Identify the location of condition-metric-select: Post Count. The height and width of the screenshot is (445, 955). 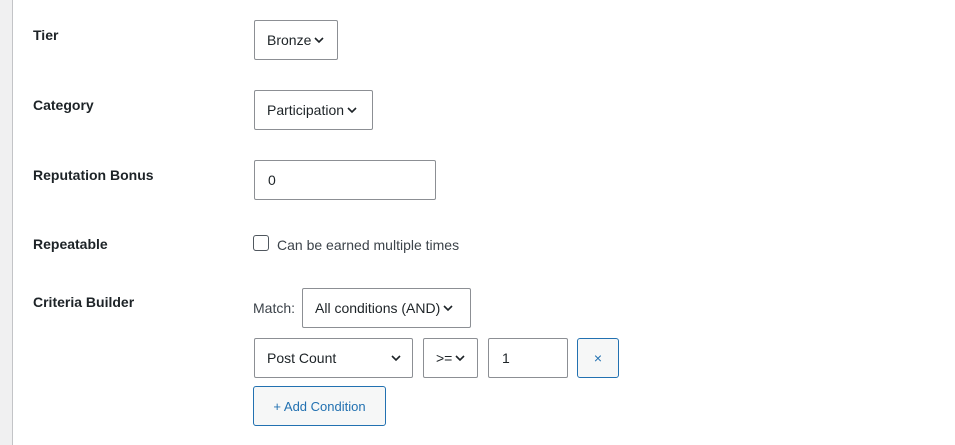
(333, 358).